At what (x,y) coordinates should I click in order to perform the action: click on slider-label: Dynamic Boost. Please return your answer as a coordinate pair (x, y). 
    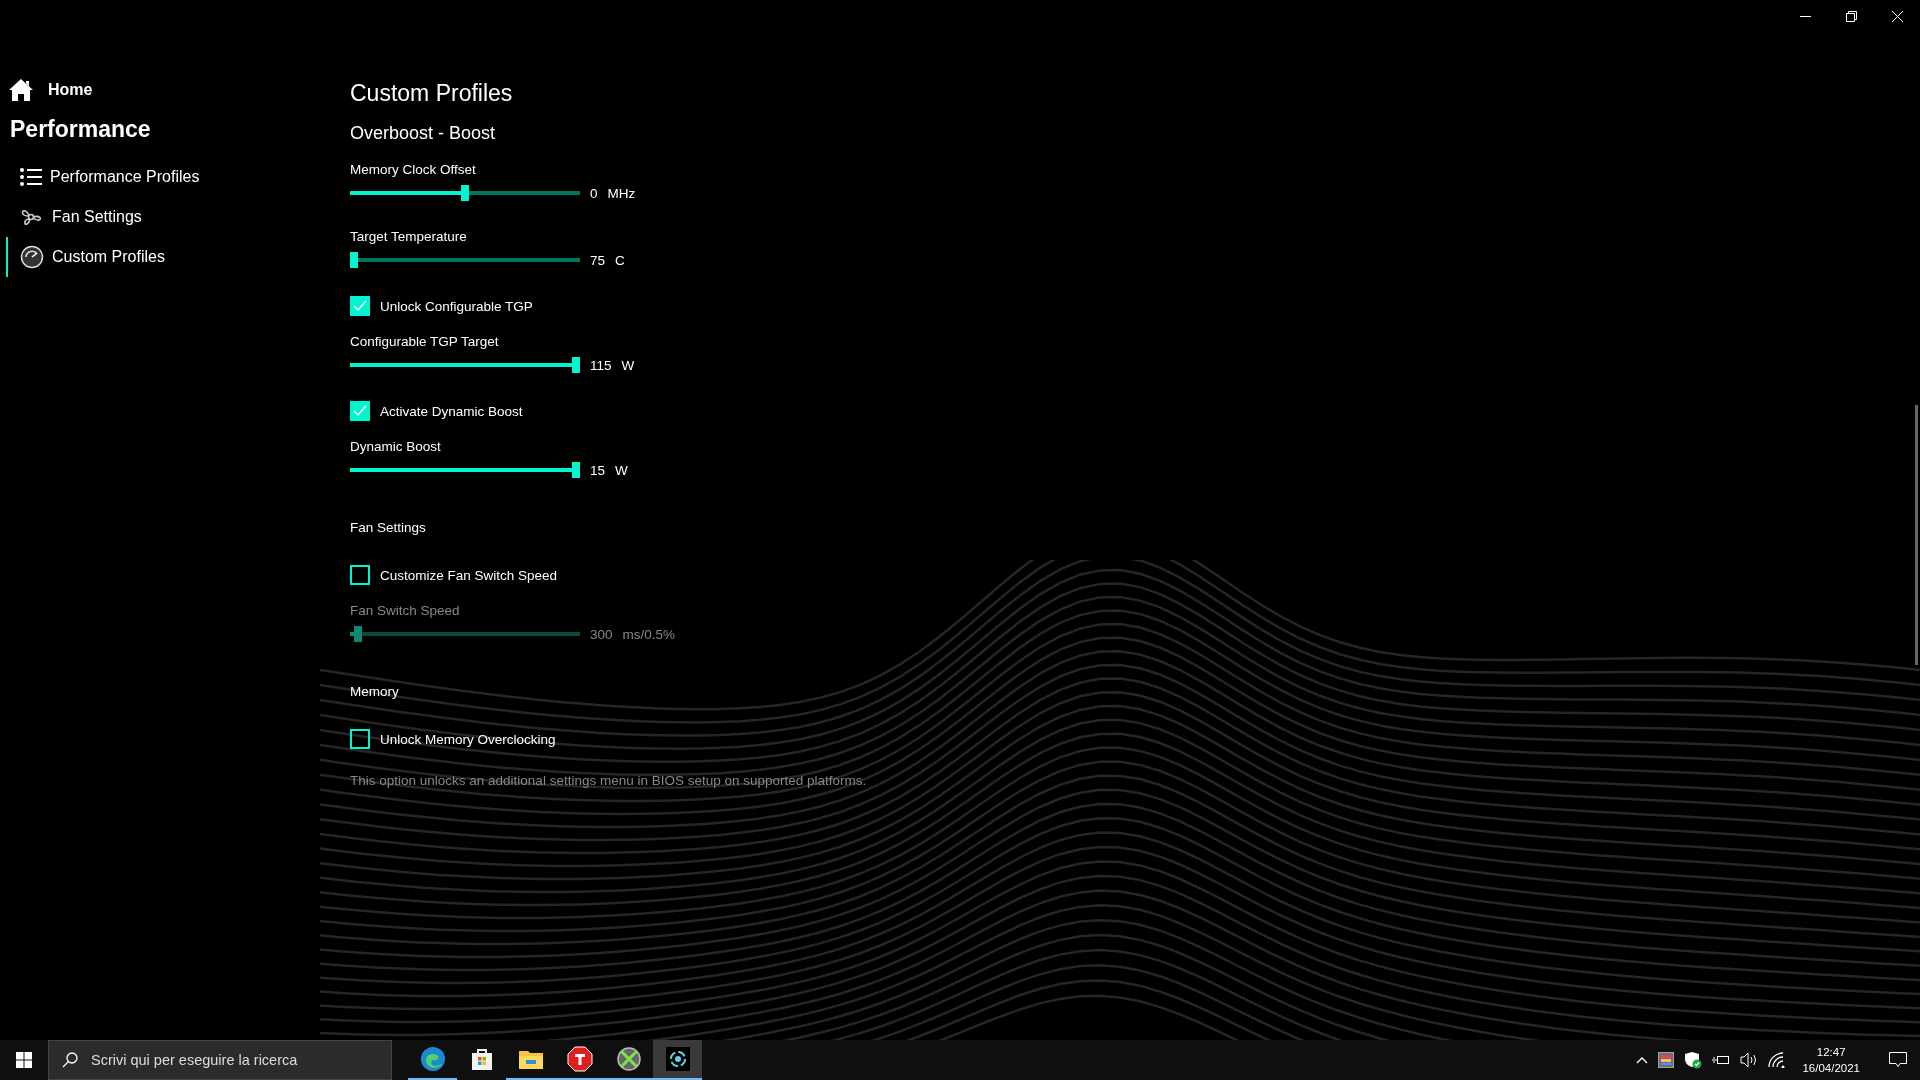
    Looking at the image, I should click on (396, 446).